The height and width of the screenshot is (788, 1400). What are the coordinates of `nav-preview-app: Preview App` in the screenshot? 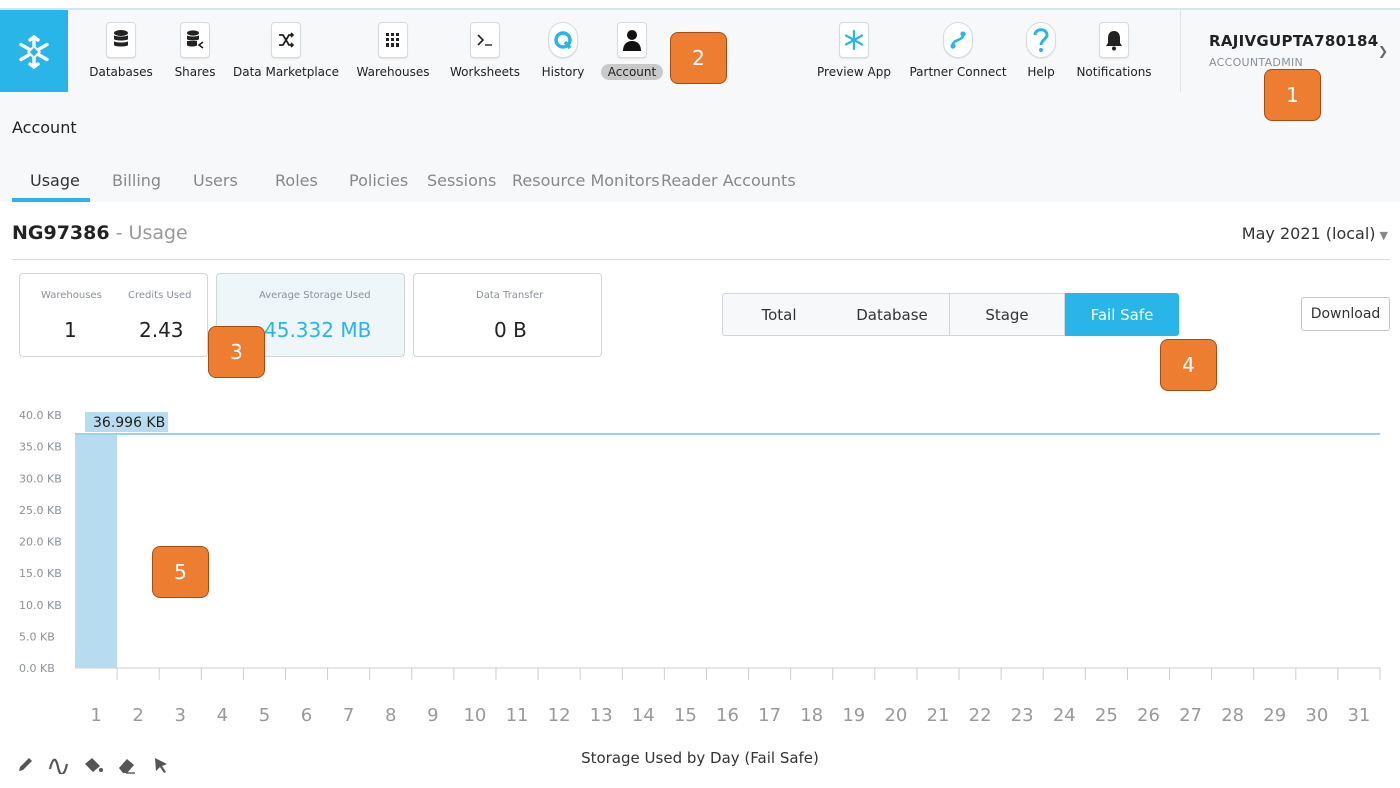 It's located at (854, 52).